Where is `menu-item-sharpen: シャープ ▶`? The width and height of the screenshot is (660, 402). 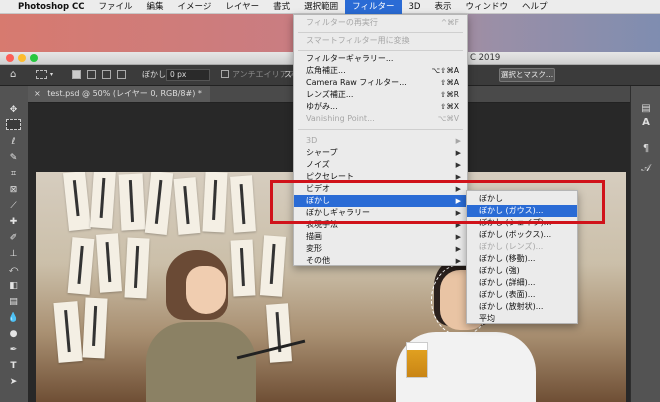
menu-item-sharpen: シャープ ▶ is located at coordinates (380, 153).